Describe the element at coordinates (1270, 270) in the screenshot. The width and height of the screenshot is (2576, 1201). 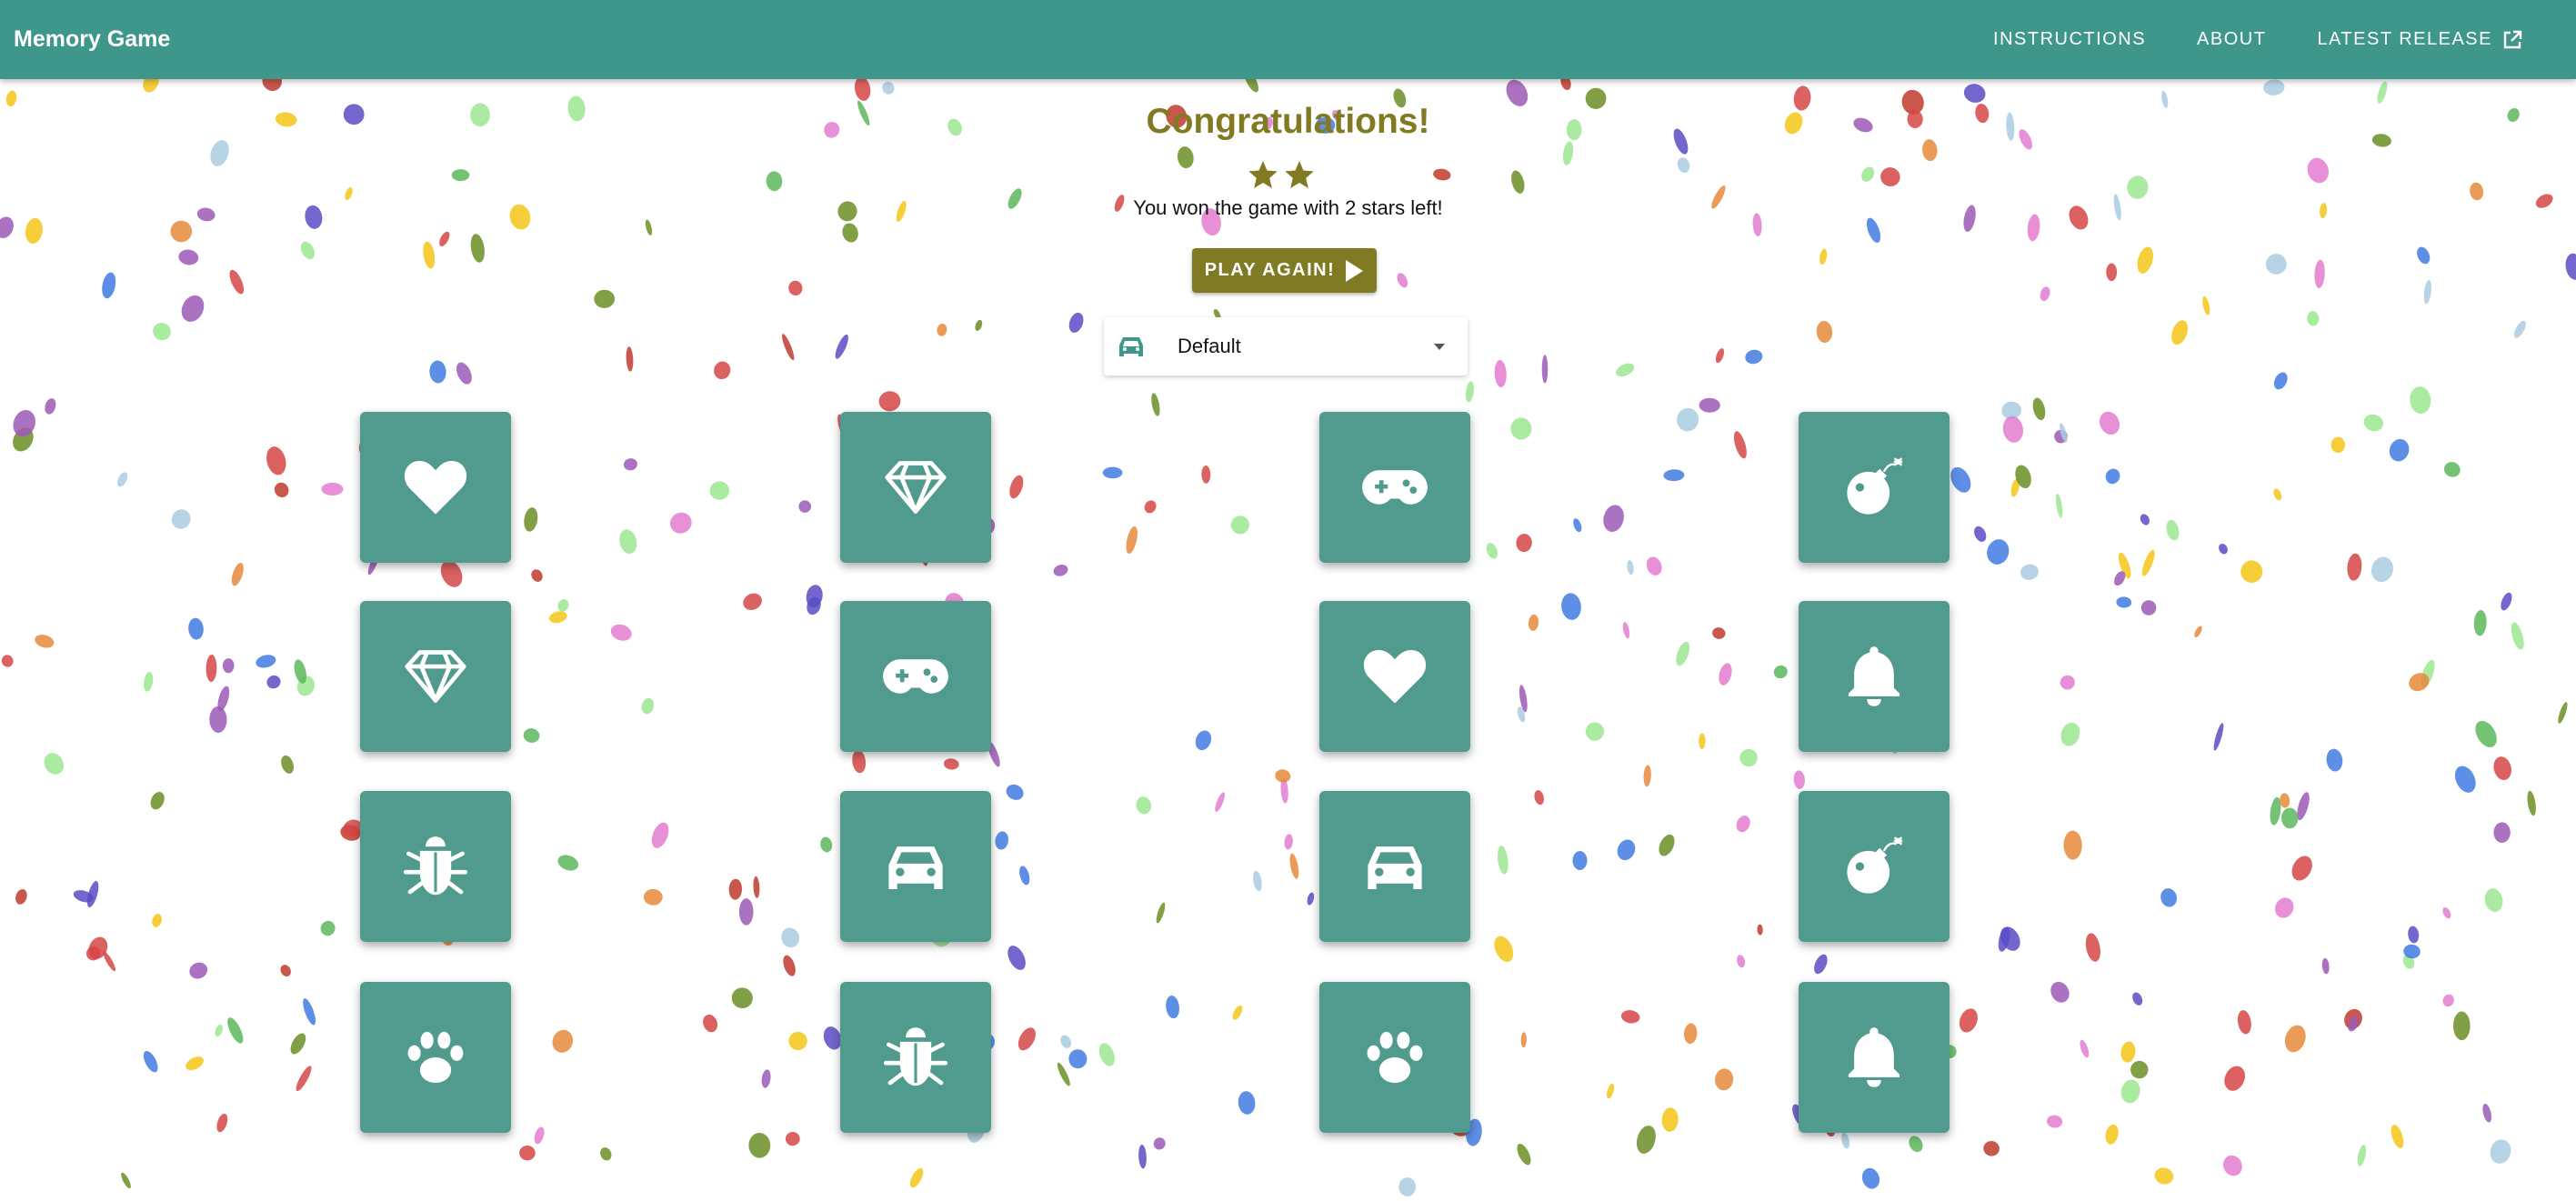
I see `play-again-label: PLAY AGAIN!` at that location.